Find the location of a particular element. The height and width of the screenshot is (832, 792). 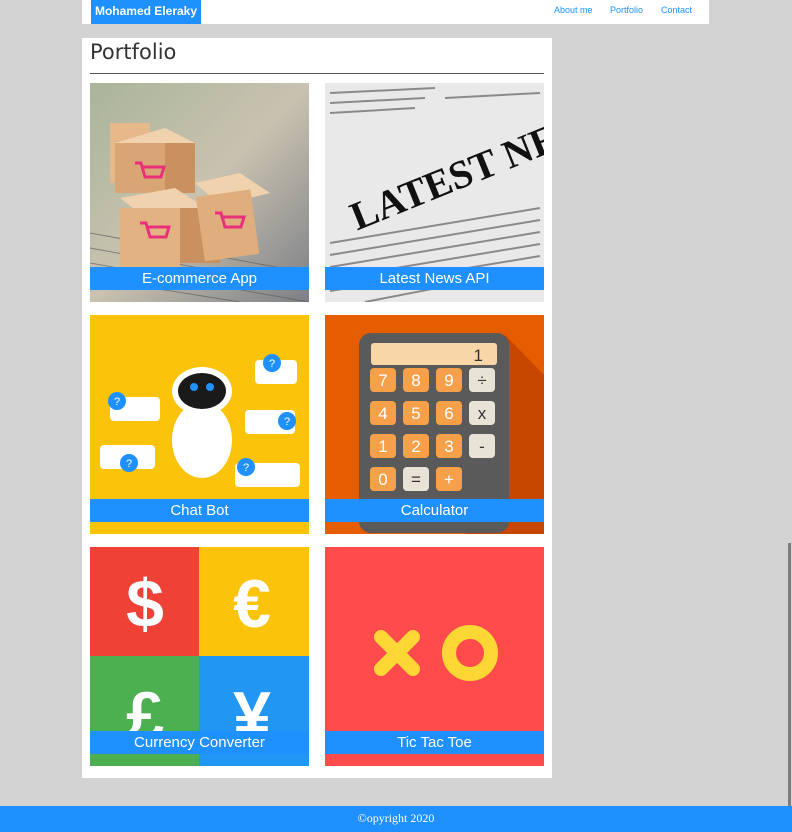

project-caption: Latest News API is located at coordinates (434, 278).